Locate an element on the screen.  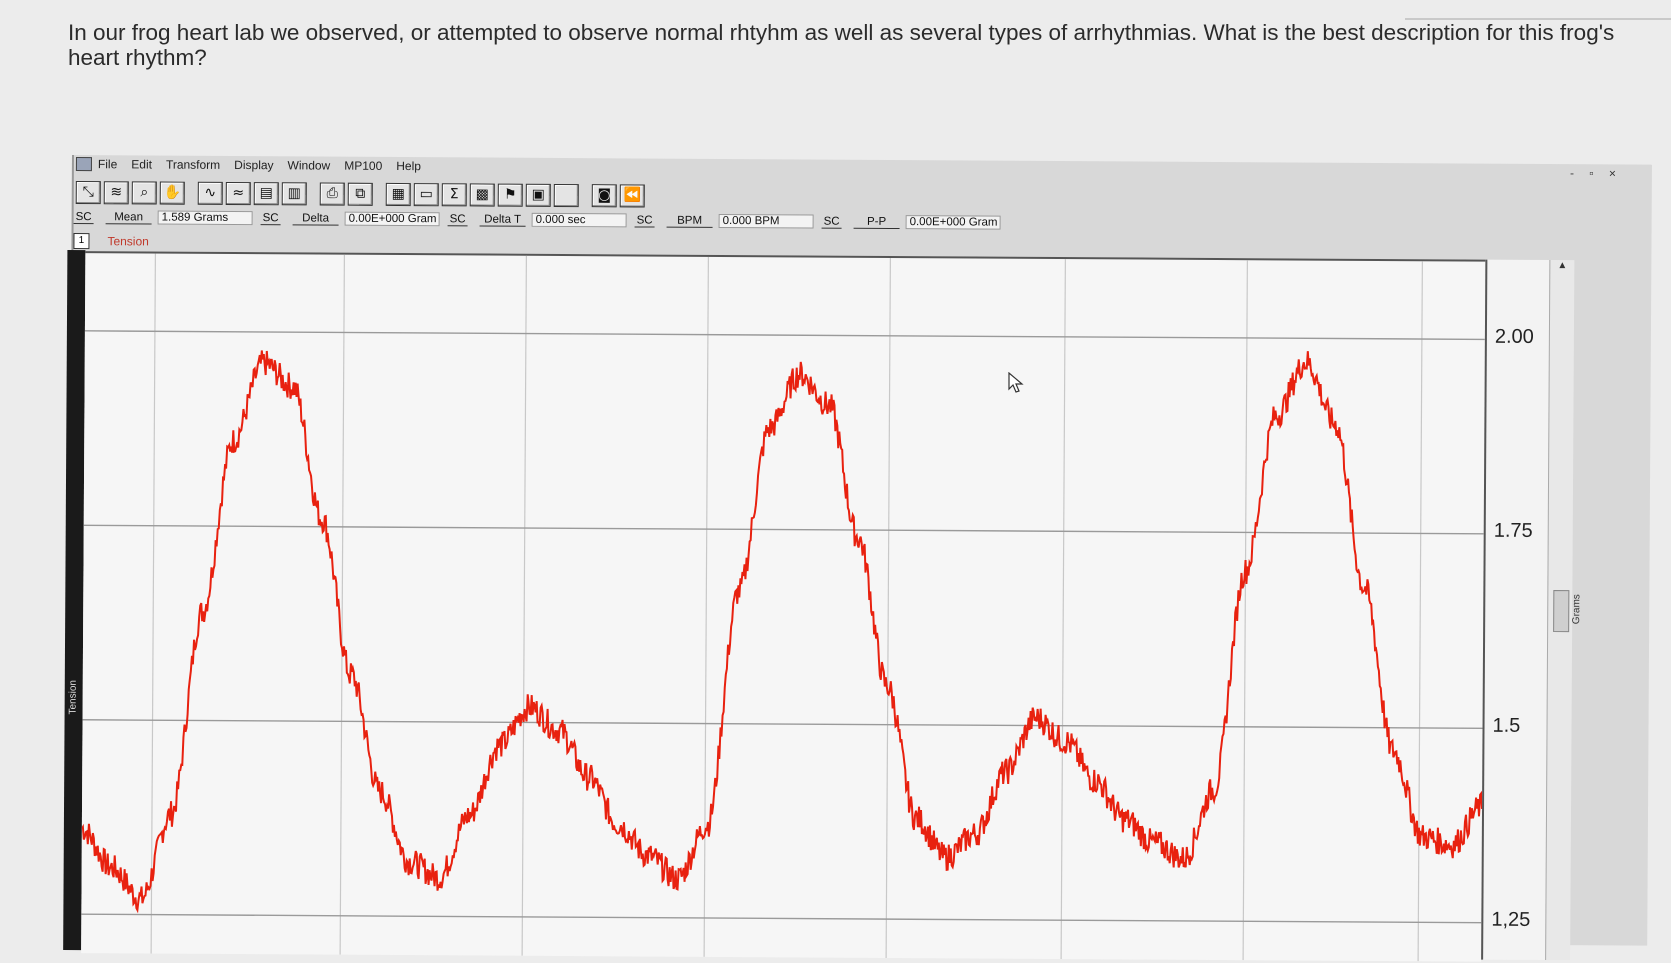
top-divider is located at coordinates (1538, 10).